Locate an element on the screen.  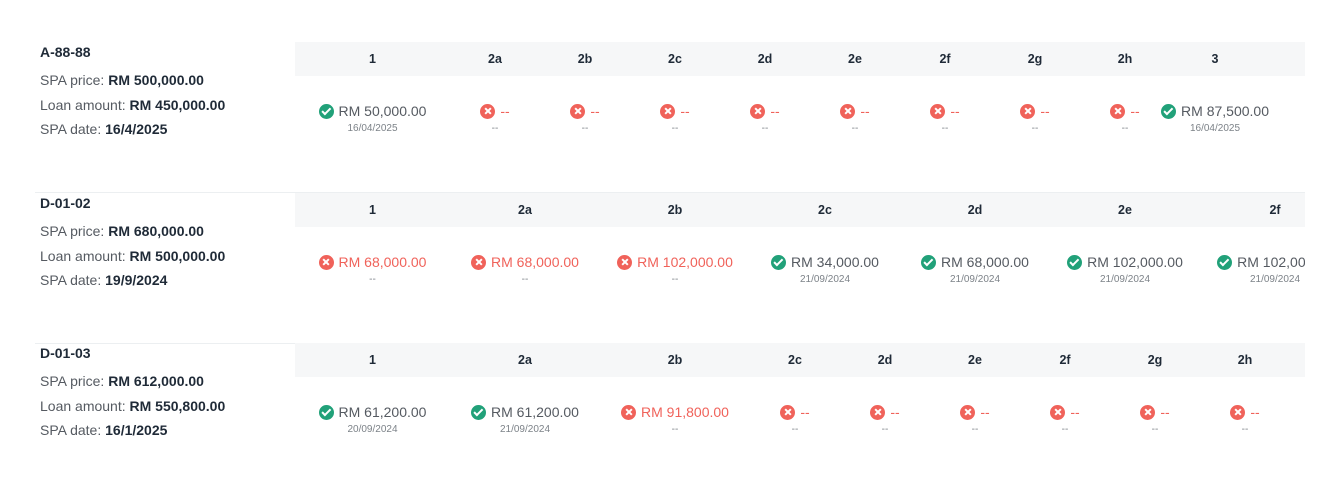
loan-amount-value: RM 450,000.00 is located at coordinates (177, 104).